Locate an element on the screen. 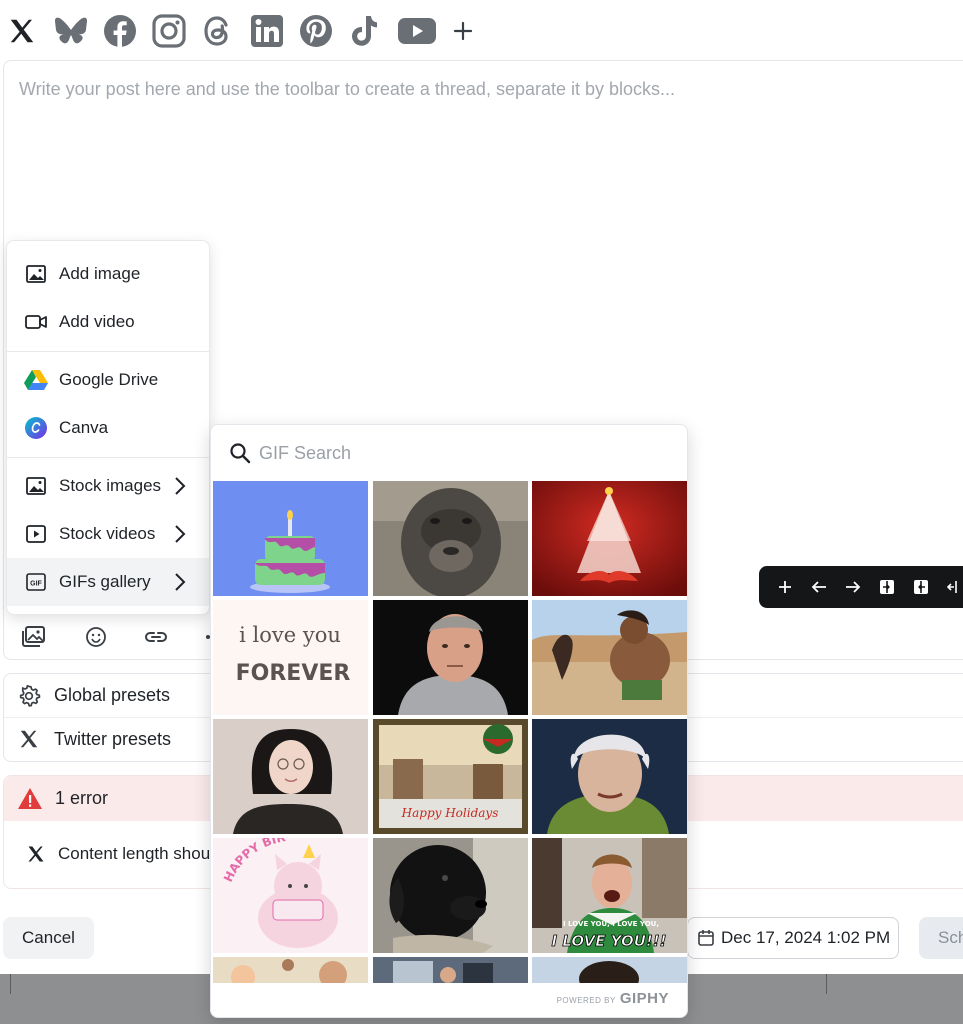 This screenshot has width=963, height=1024. gif-text-love-big: I LOVE YOU!!! is located at coordinates (609, 941).